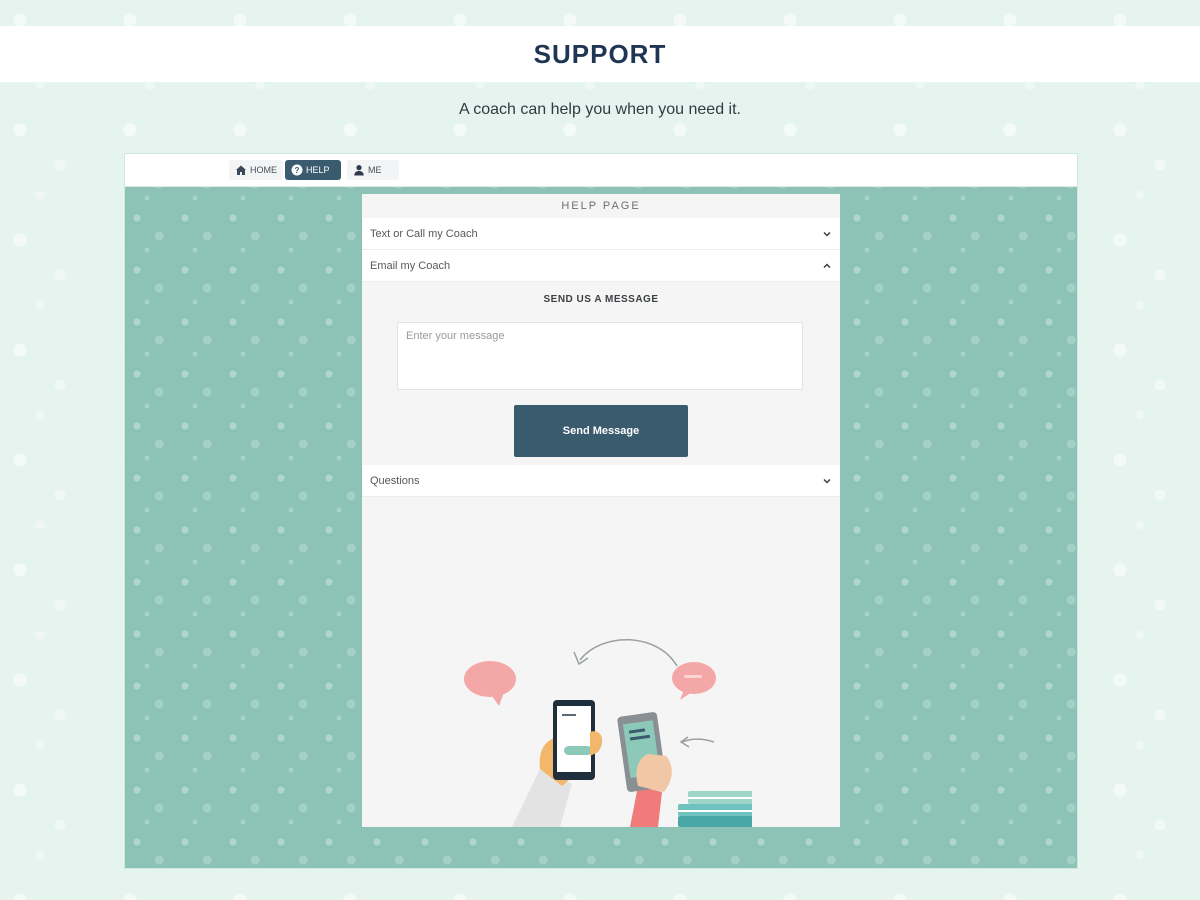 Image resolution: width=1200 pixels, height=900 pixels. Describe the element at coordinates (318, 170) in the screenshot. I see `nav-help-label: HELP` at that location.